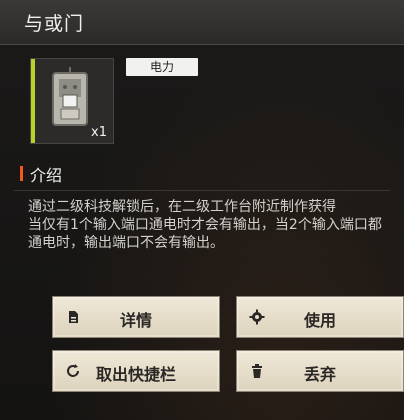 The height and width of the screenshot is (420, 404). Describe the element at coordinates (72, 101) in the screenshot. I see `item-slot: x1` at that location.